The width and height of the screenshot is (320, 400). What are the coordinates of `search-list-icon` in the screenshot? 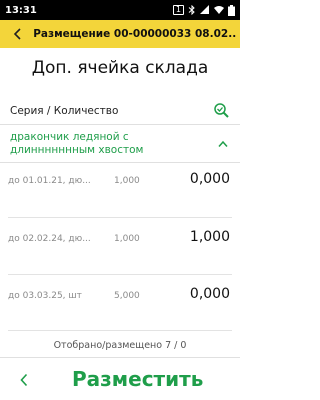 It's located at (221, 111).